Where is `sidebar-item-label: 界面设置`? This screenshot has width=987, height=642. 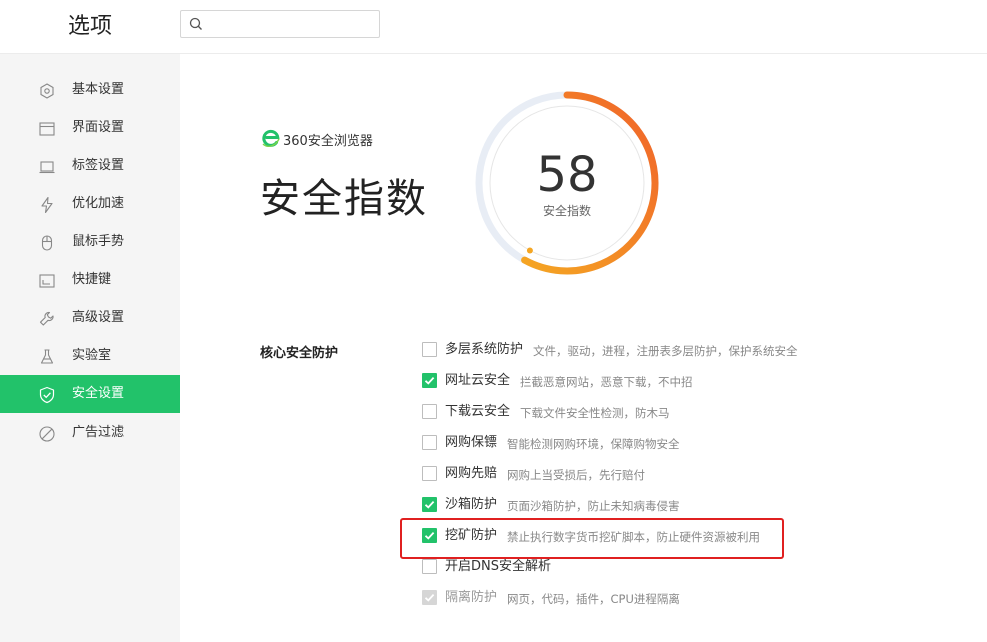
sidebar-item-label: 界面设置 is located at coordinates (98, 127).